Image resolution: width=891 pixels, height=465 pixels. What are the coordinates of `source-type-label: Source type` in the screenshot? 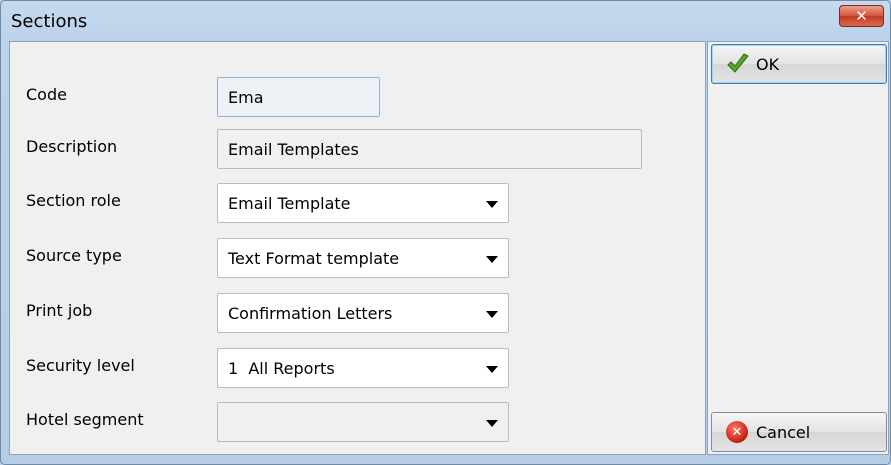 It's located at (74, 255).